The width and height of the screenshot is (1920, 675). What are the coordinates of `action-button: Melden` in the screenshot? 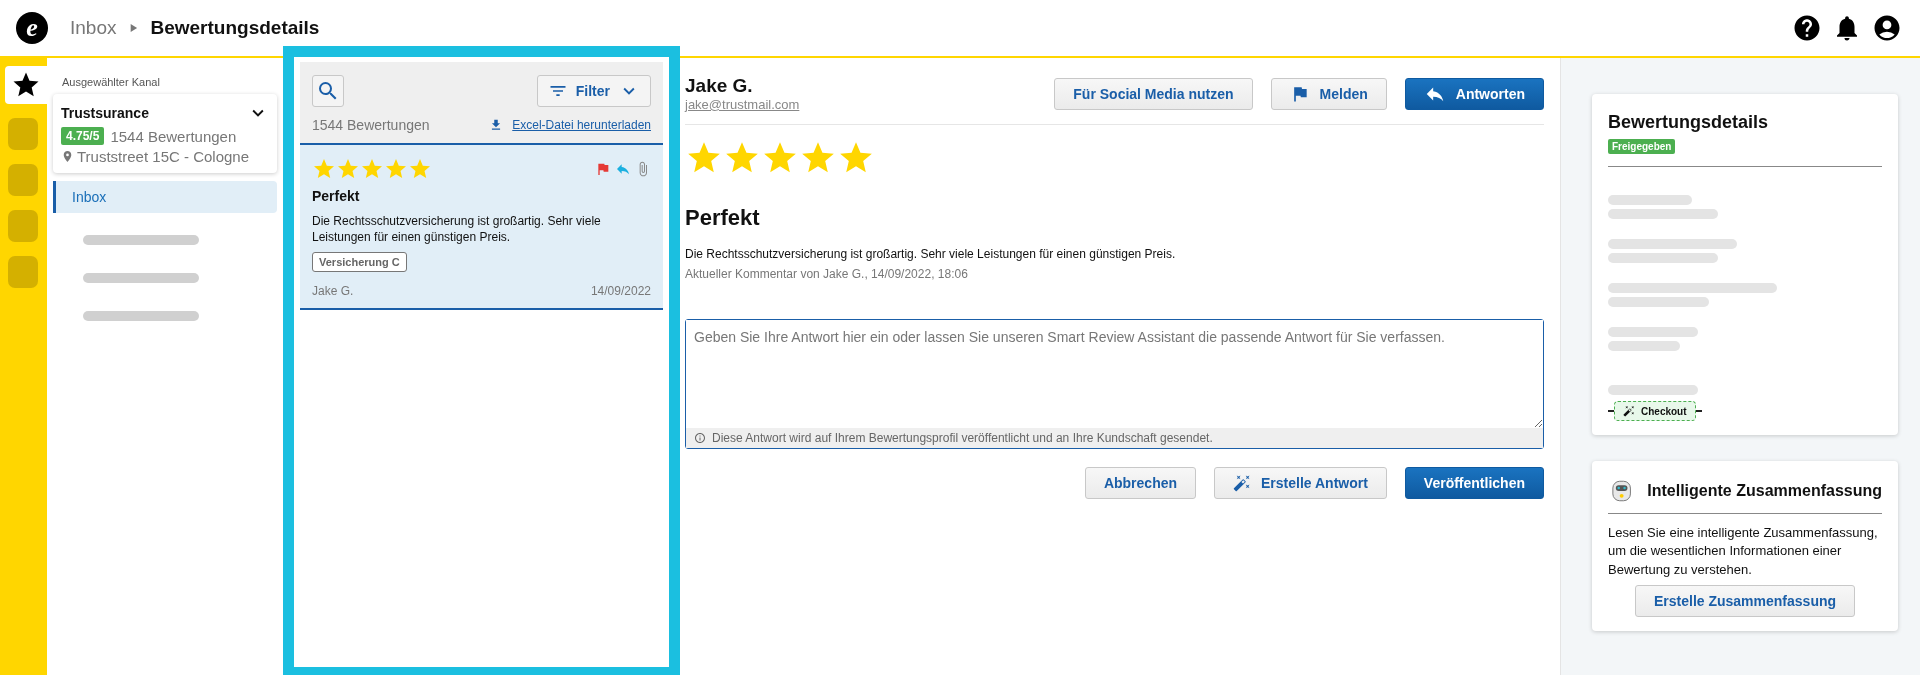 It's located at (1328, 93).